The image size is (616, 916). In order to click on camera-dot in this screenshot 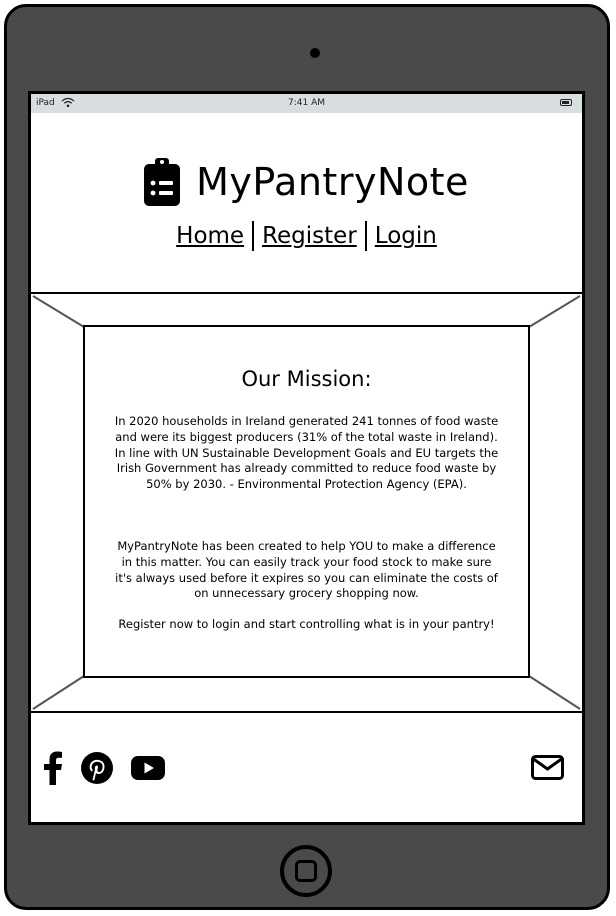, I will do `click(315, 53)`.